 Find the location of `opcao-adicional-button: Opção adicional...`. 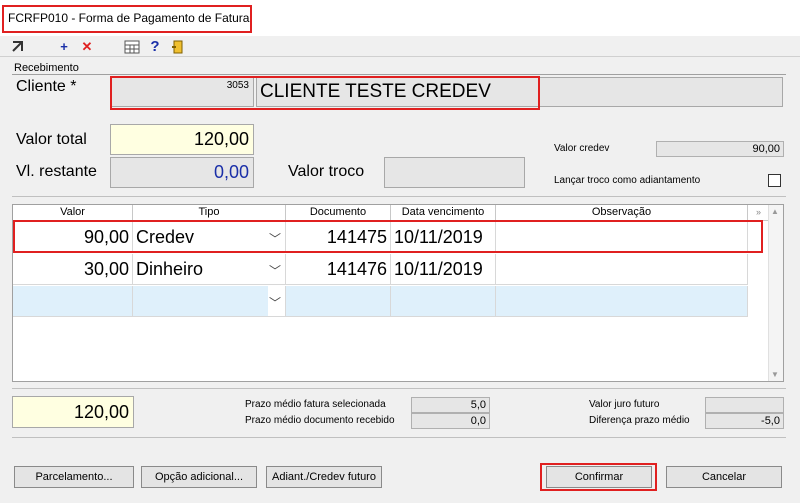

opcao-adicional-button: Opção adicional... is located at coordinates (199, 477).